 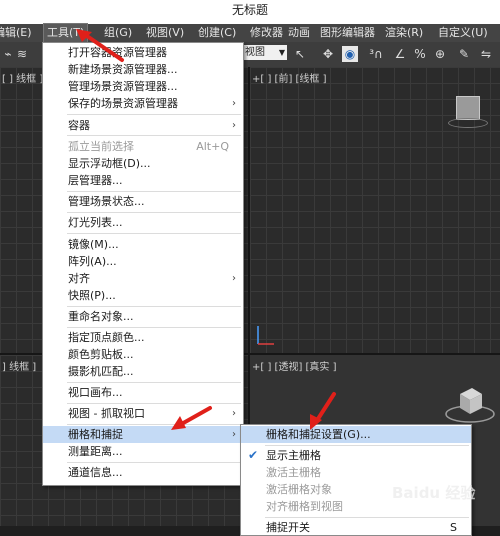 What do you see at coordinates (420, 54) in the screenshot?
I see `percent-snap-icon: %` at bounding box center [420, 54].